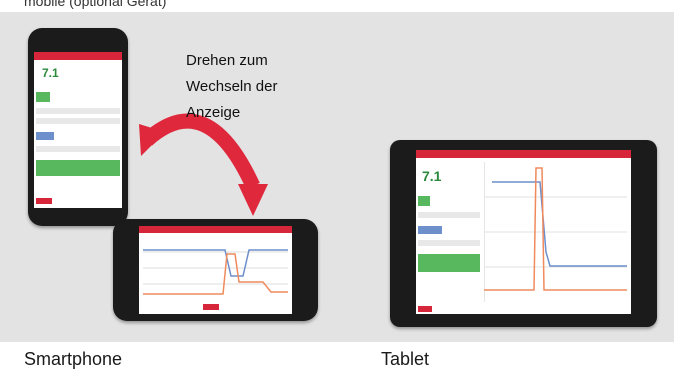  I want to click on tablet-screen: 7.1, so click(523, 232).